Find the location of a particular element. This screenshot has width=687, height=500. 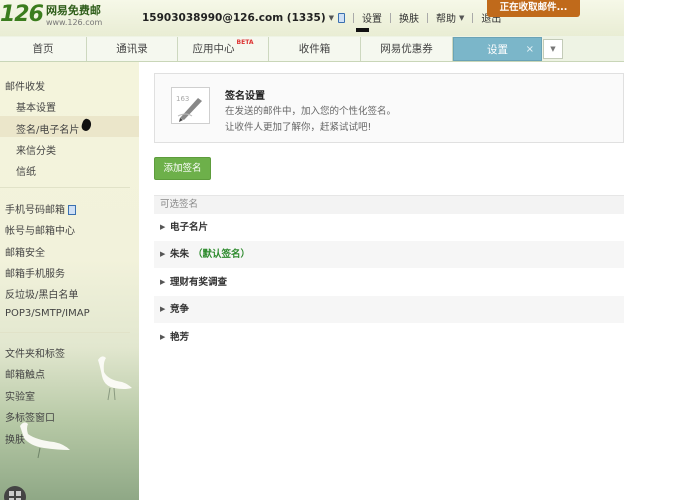

logo-number: 126 is located at coordinates (22, 14).